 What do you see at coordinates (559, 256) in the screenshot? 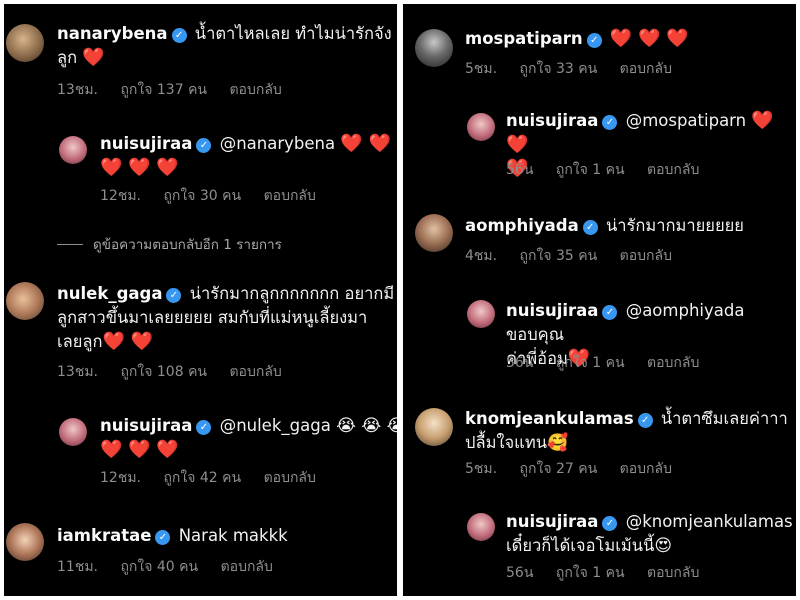
I see `likes-count: ถูกใจ 35 คน` at bounding box center [559, 256].